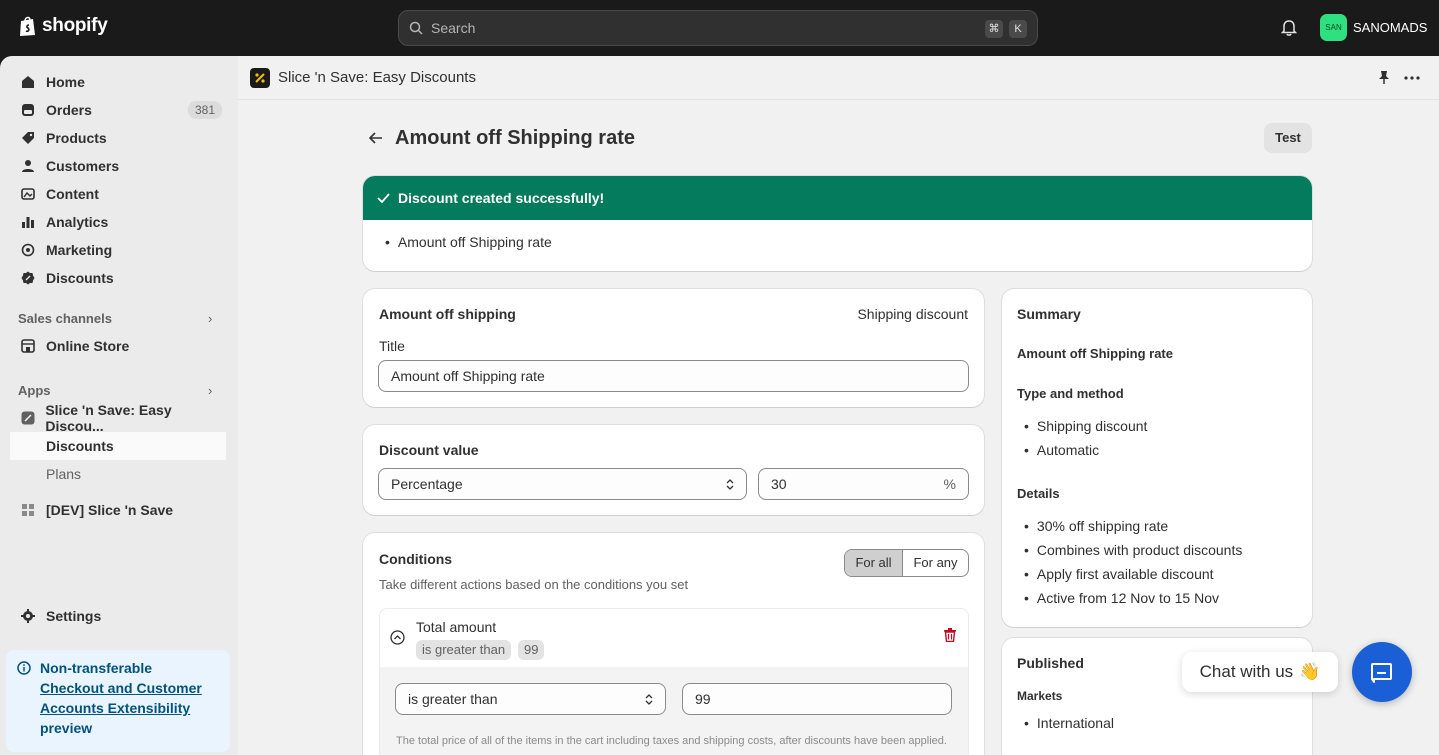  What do you see at coordinates (1070, 393) in the screenshot?
I see `type-method-heading: Type and method` at bounding box center [1070, 393].